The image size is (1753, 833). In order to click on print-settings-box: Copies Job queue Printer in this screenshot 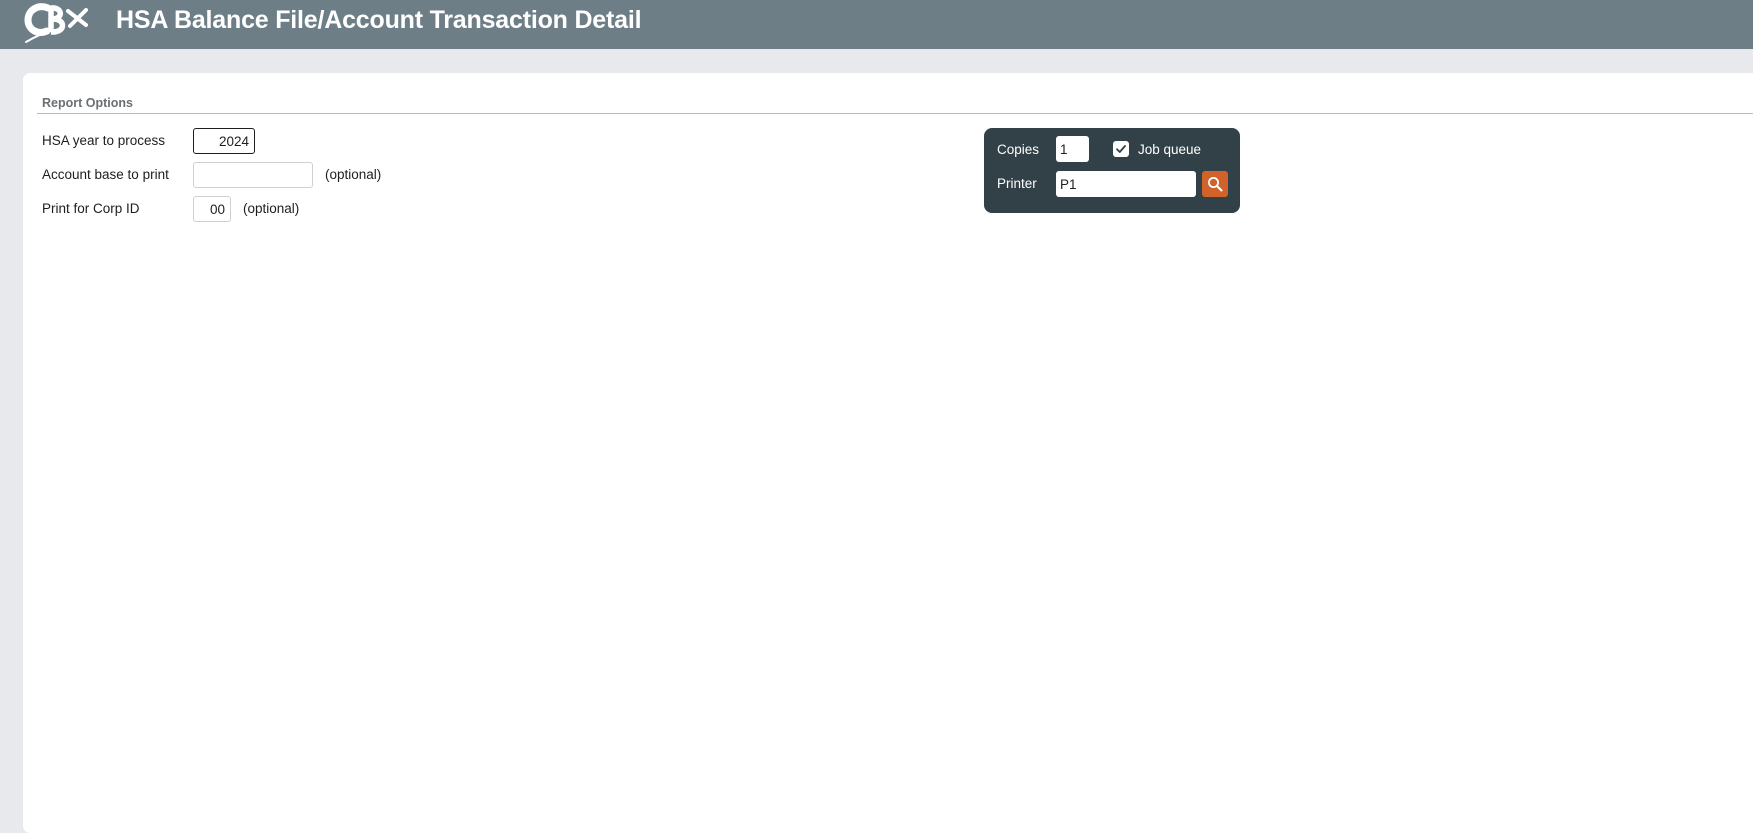, I will do `click(1112, 170)`.